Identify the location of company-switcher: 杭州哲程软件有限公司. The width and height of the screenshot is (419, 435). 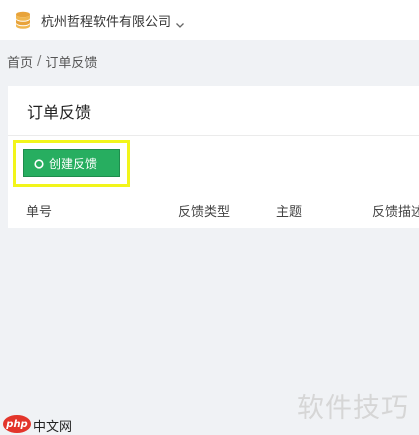
(106, 20).